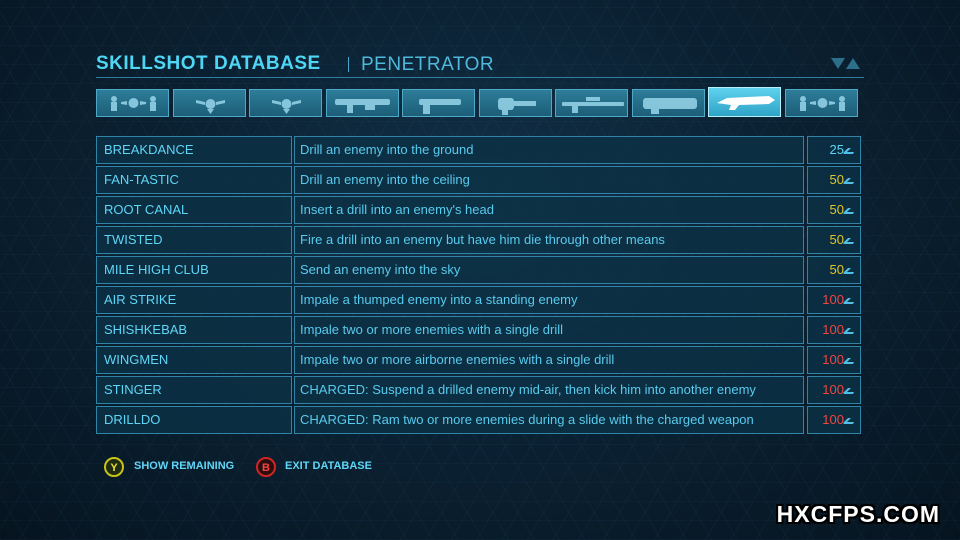  Describe the element at coordinates (194, 390) in the screenshot. I see `skillshot-name: STINGER` at that location.